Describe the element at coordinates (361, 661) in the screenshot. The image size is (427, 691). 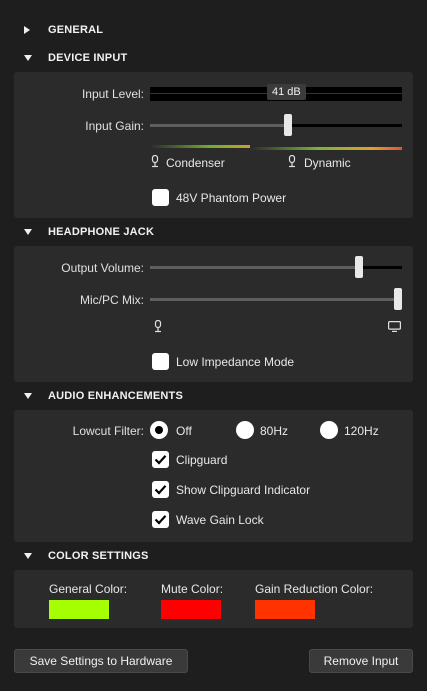
I see `remove-input-button: Remove Input` at that location.